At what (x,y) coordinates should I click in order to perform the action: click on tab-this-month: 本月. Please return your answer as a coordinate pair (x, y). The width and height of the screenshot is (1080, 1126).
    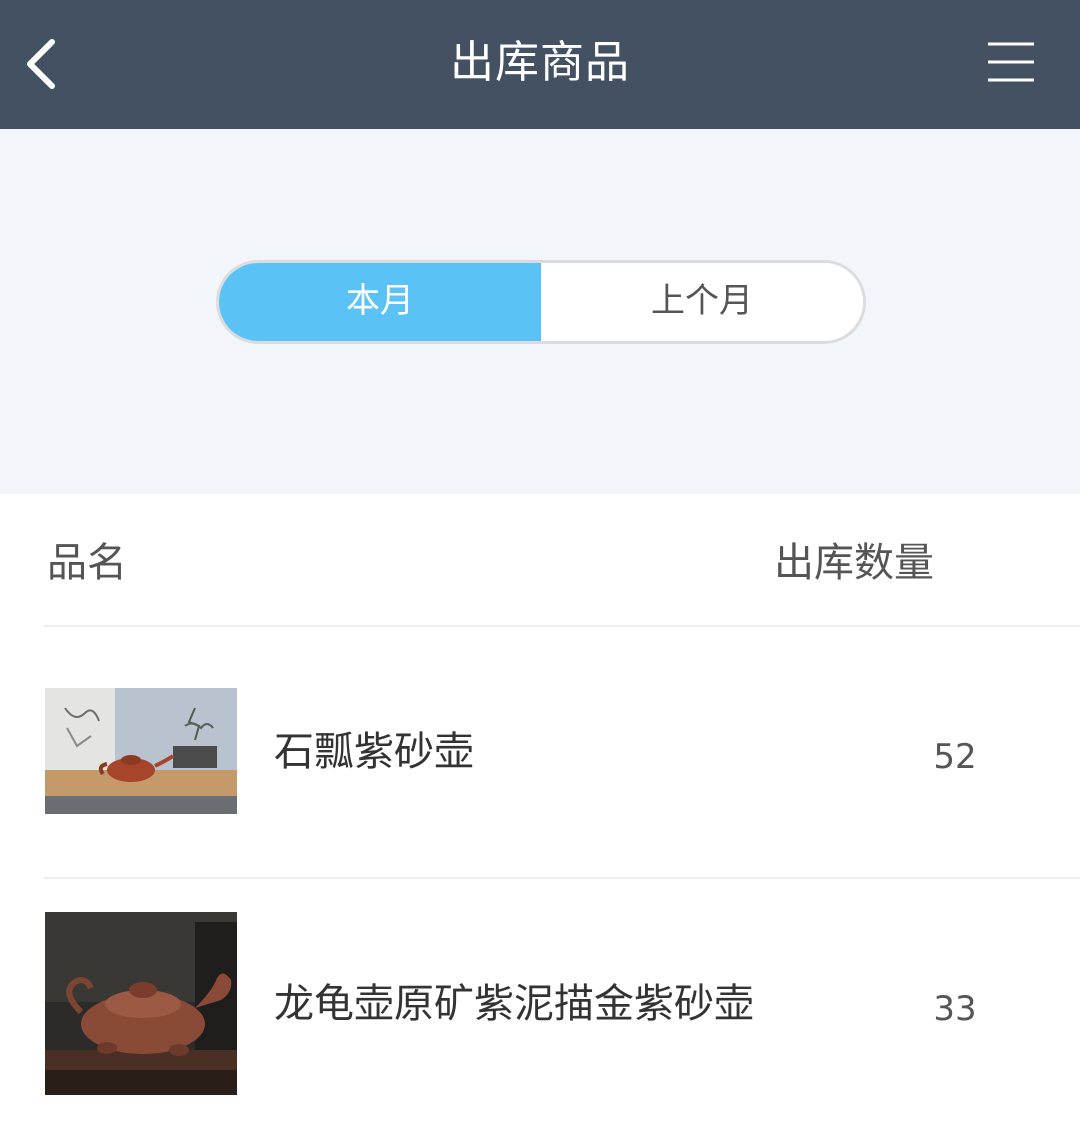
    Looking at the image, I should click on (380, 302).